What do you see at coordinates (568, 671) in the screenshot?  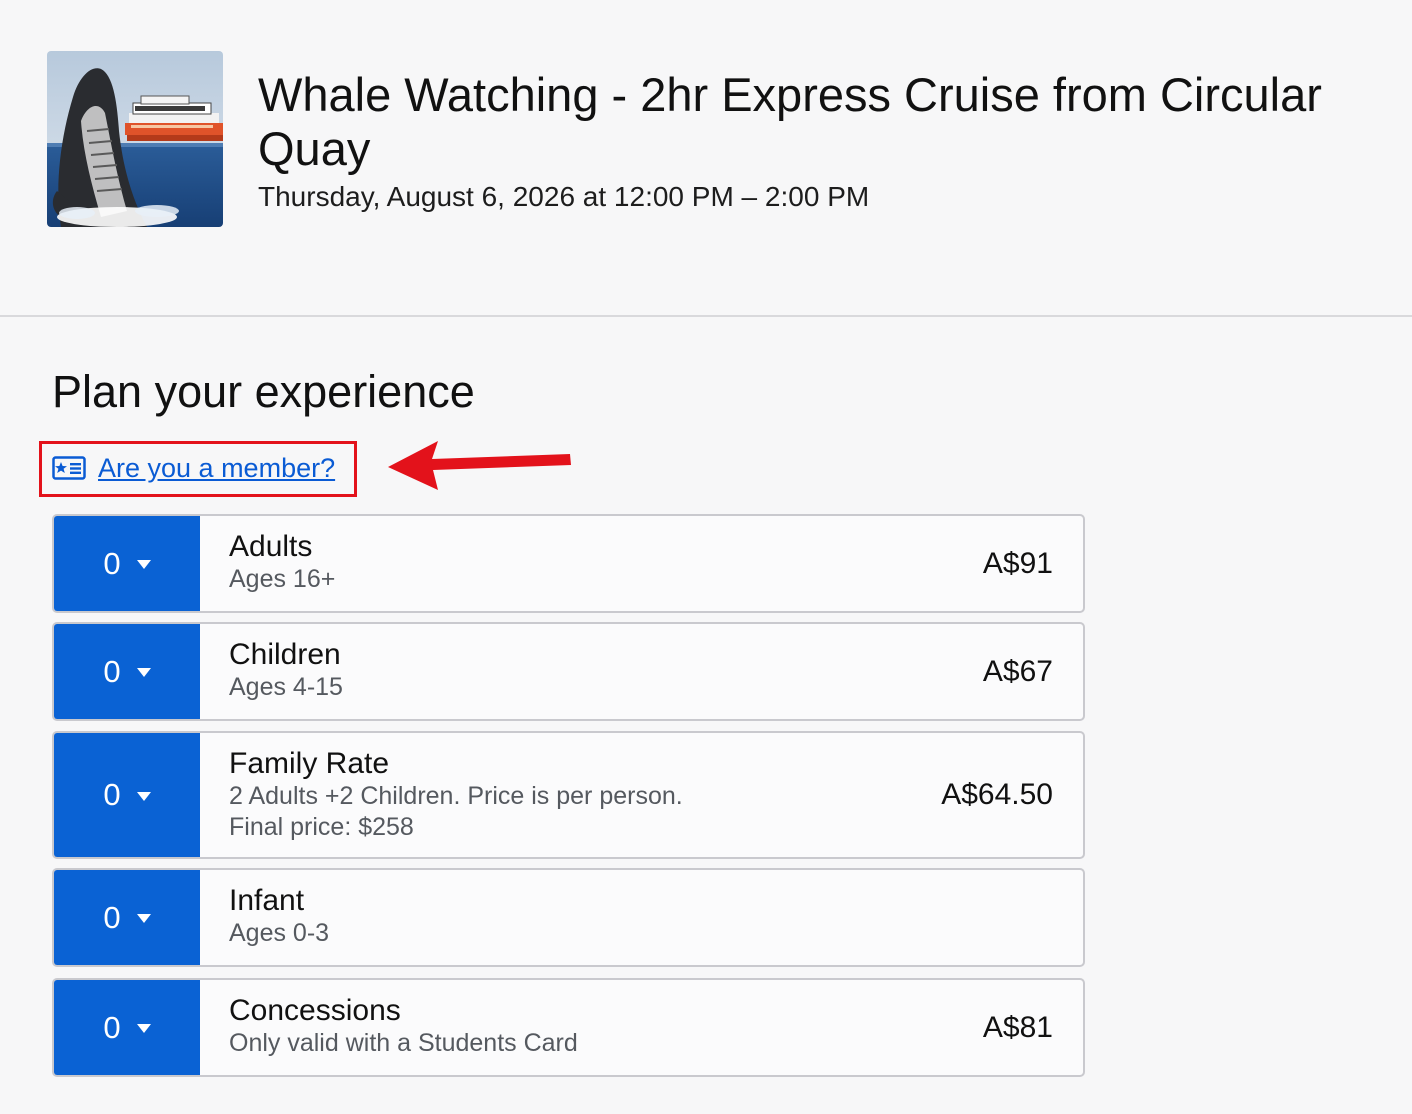 I see `ticket-row-children: 0 Children Ages 4-15 A$67` at bounding box center [568, 671].